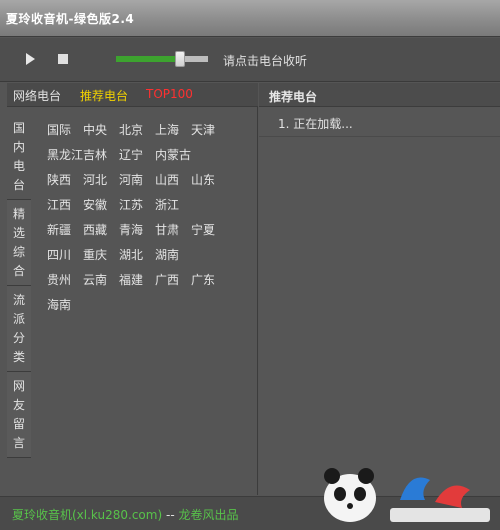 This screenshot has height=530, width=500. What do you see at coordinates (37, 95) in the screenshot?
I see `tab-network-radio: 网络电台` at bounding box center [37, 95].